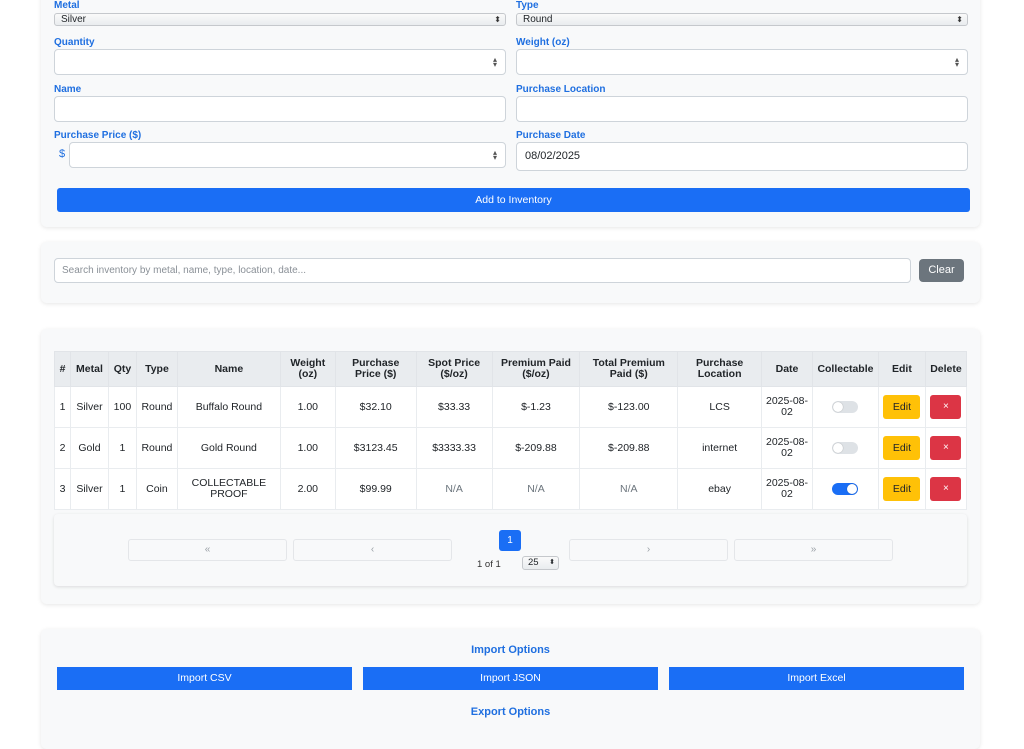 The height and width of the screenshot is (749, 1024). What do you see at coordinates (156, 369) in the screenshot?
I see `col-header-type: Type` at bounding box center [156, 369].